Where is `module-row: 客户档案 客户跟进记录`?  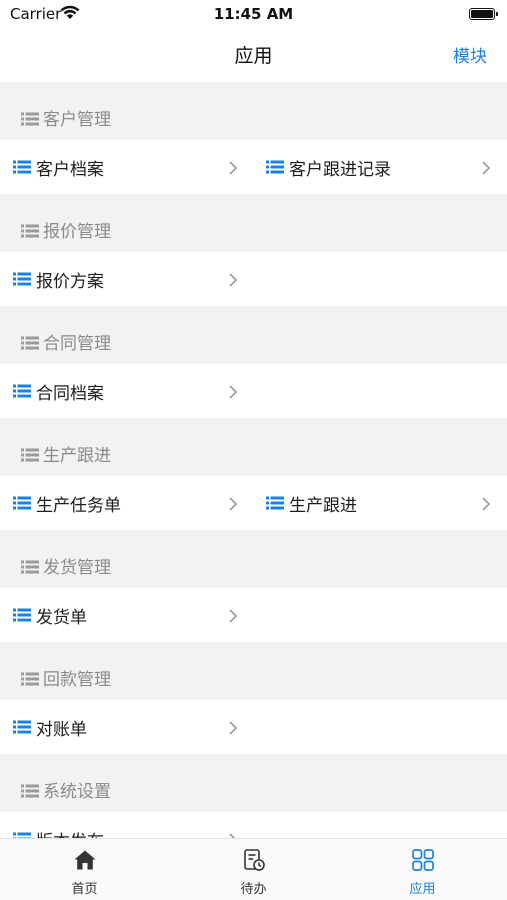
module-row: 客户档案 客户跟进记录 is located at coordinates (253, 167).